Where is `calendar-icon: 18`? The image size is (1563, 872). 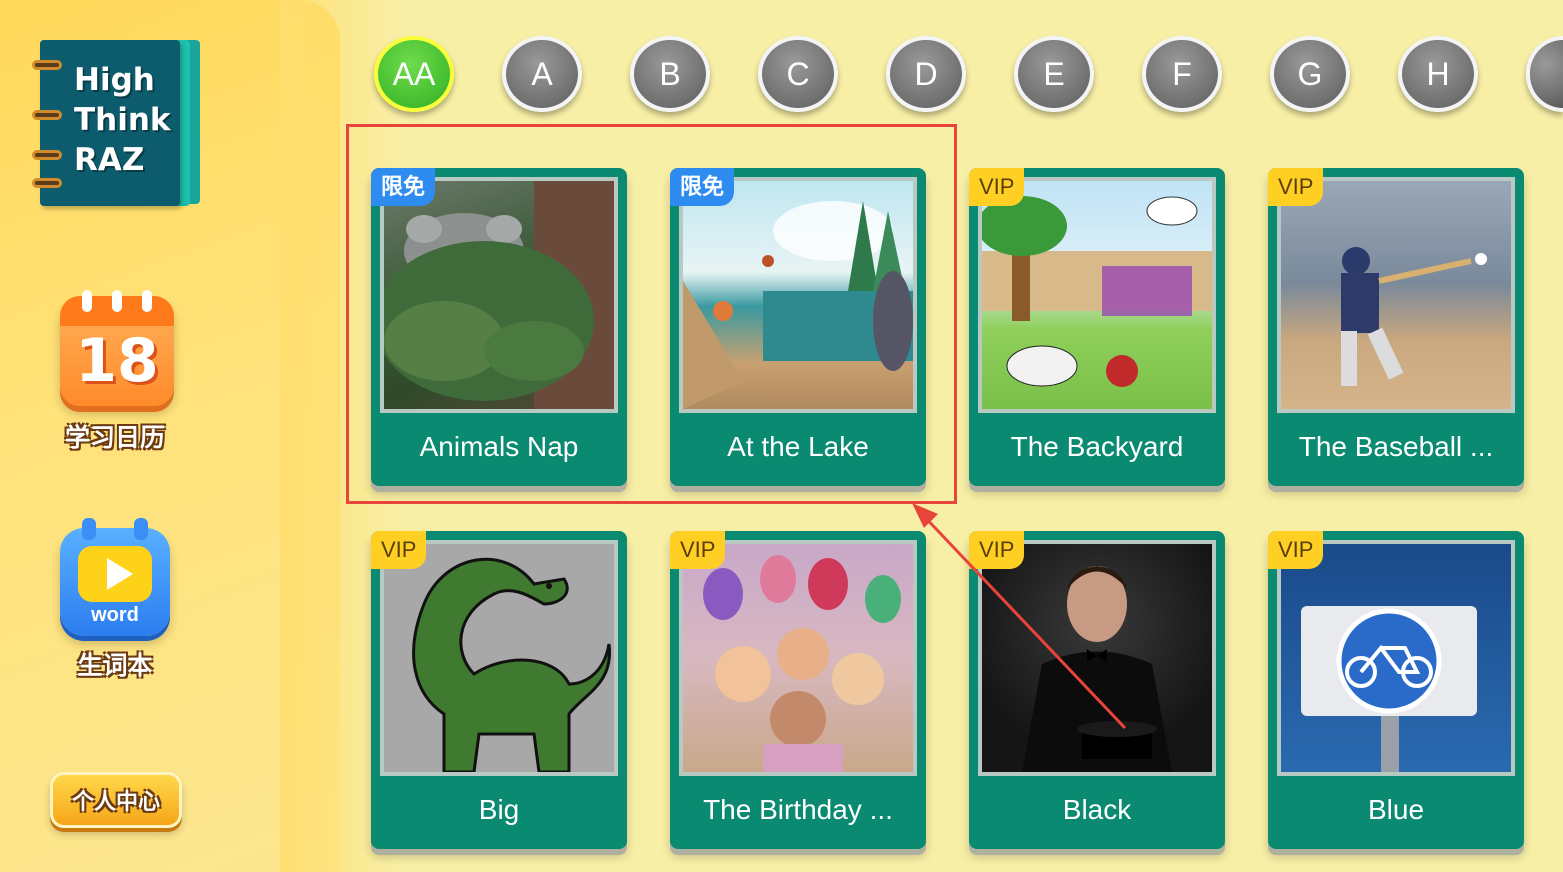
calendar-icon: 18 is located at coordinates (117, 348).